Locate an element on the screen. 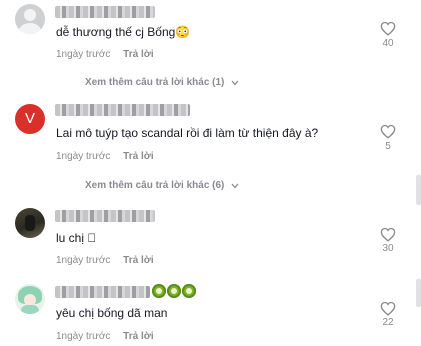  like-count: 30 is located at coordinates (388, 248).